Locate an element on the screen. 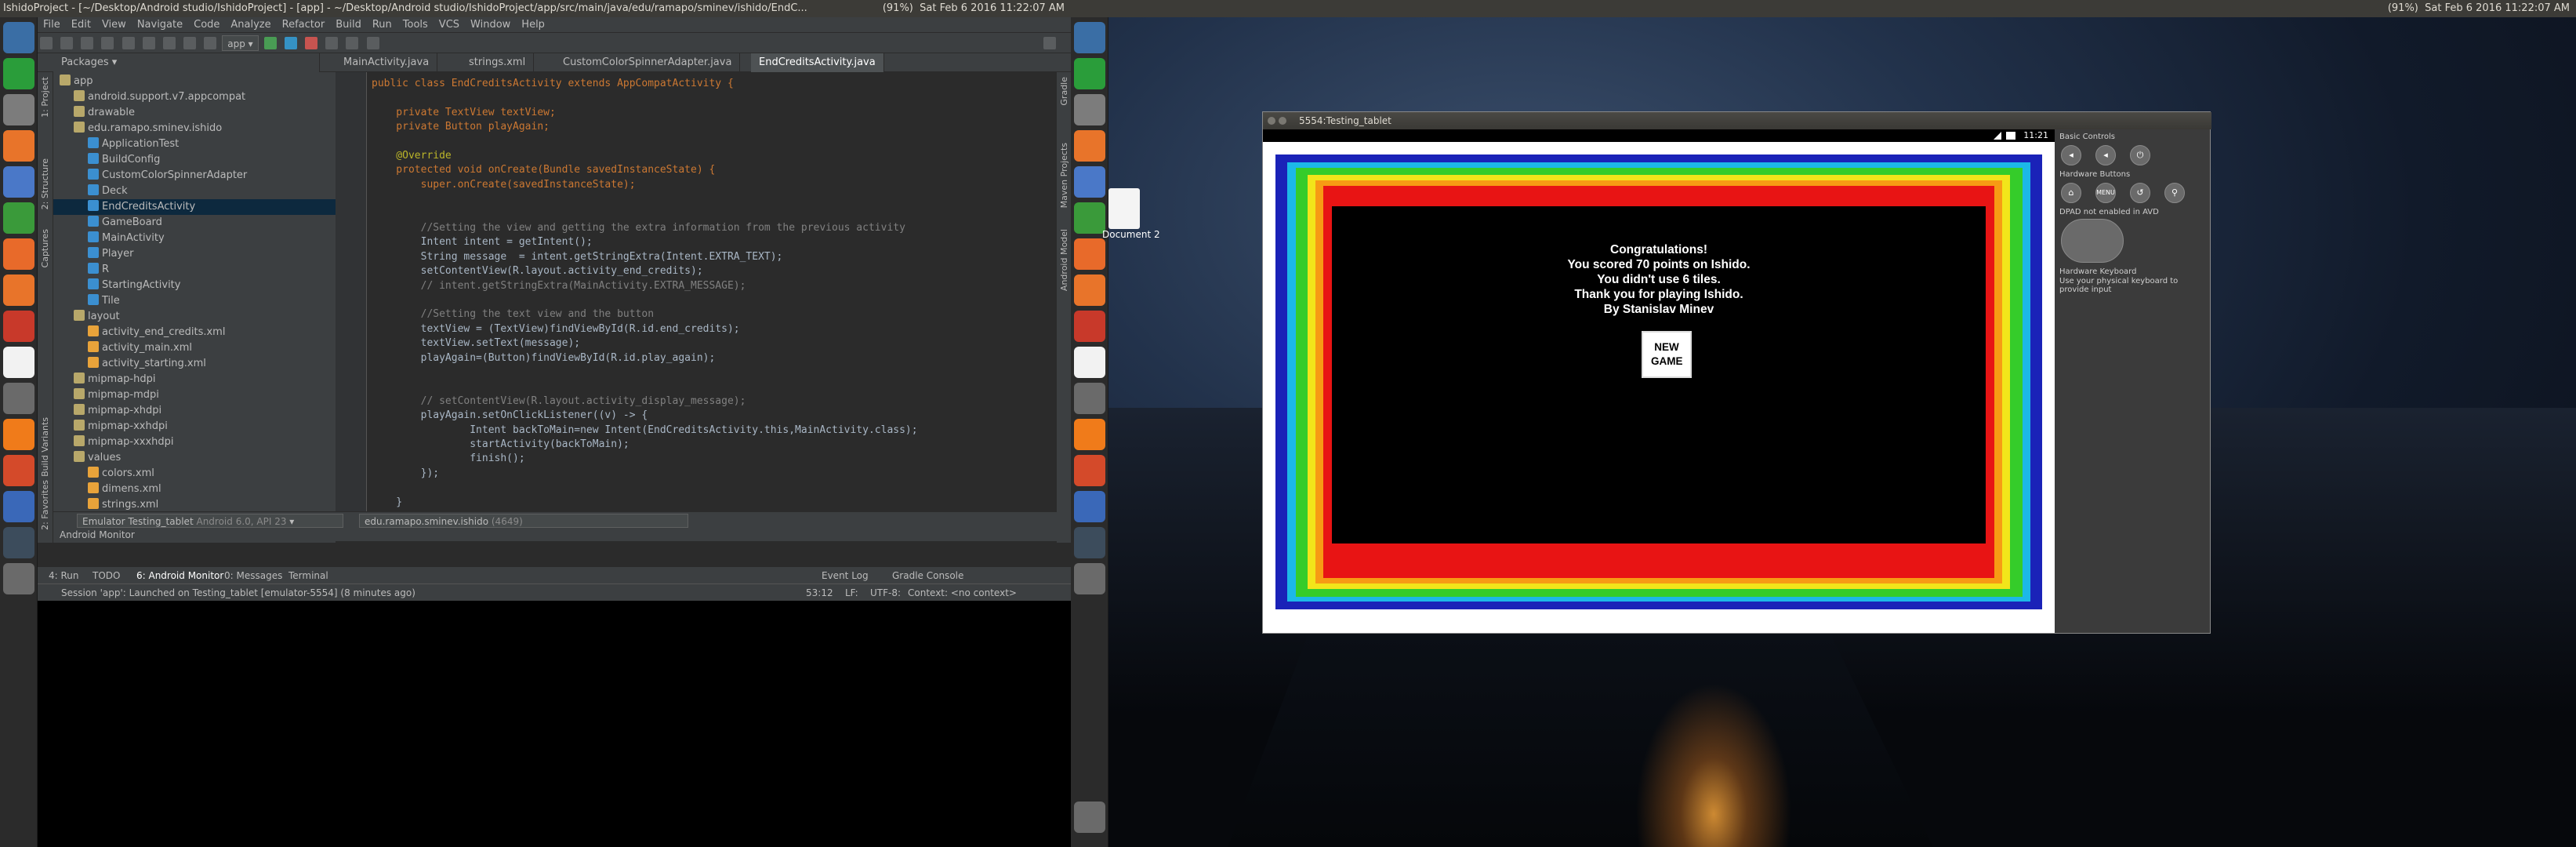  tree-item: StartingActivity is located at coordinates (195, 285).